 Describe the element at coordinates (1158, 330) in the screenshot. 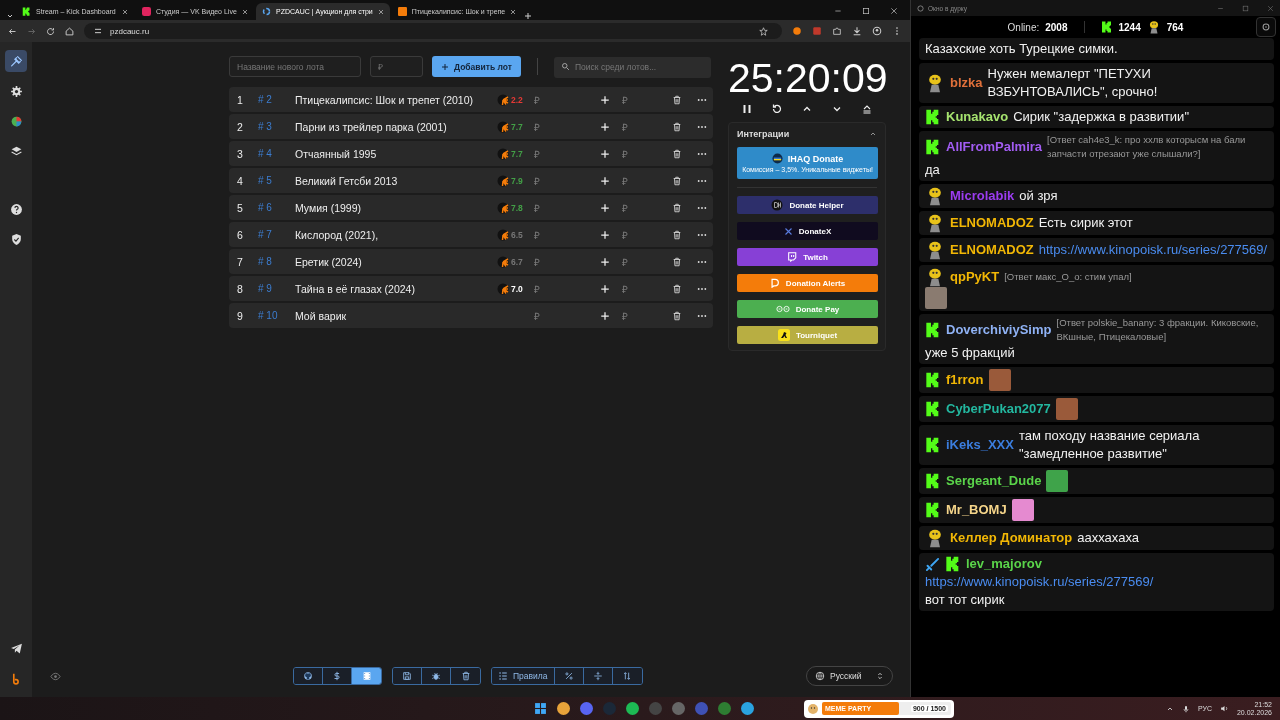

I see `reply-quote: [Ответ polskie_banany: 3 фракции. Киковские, ВКшные, Птицекаловые]` at that location.